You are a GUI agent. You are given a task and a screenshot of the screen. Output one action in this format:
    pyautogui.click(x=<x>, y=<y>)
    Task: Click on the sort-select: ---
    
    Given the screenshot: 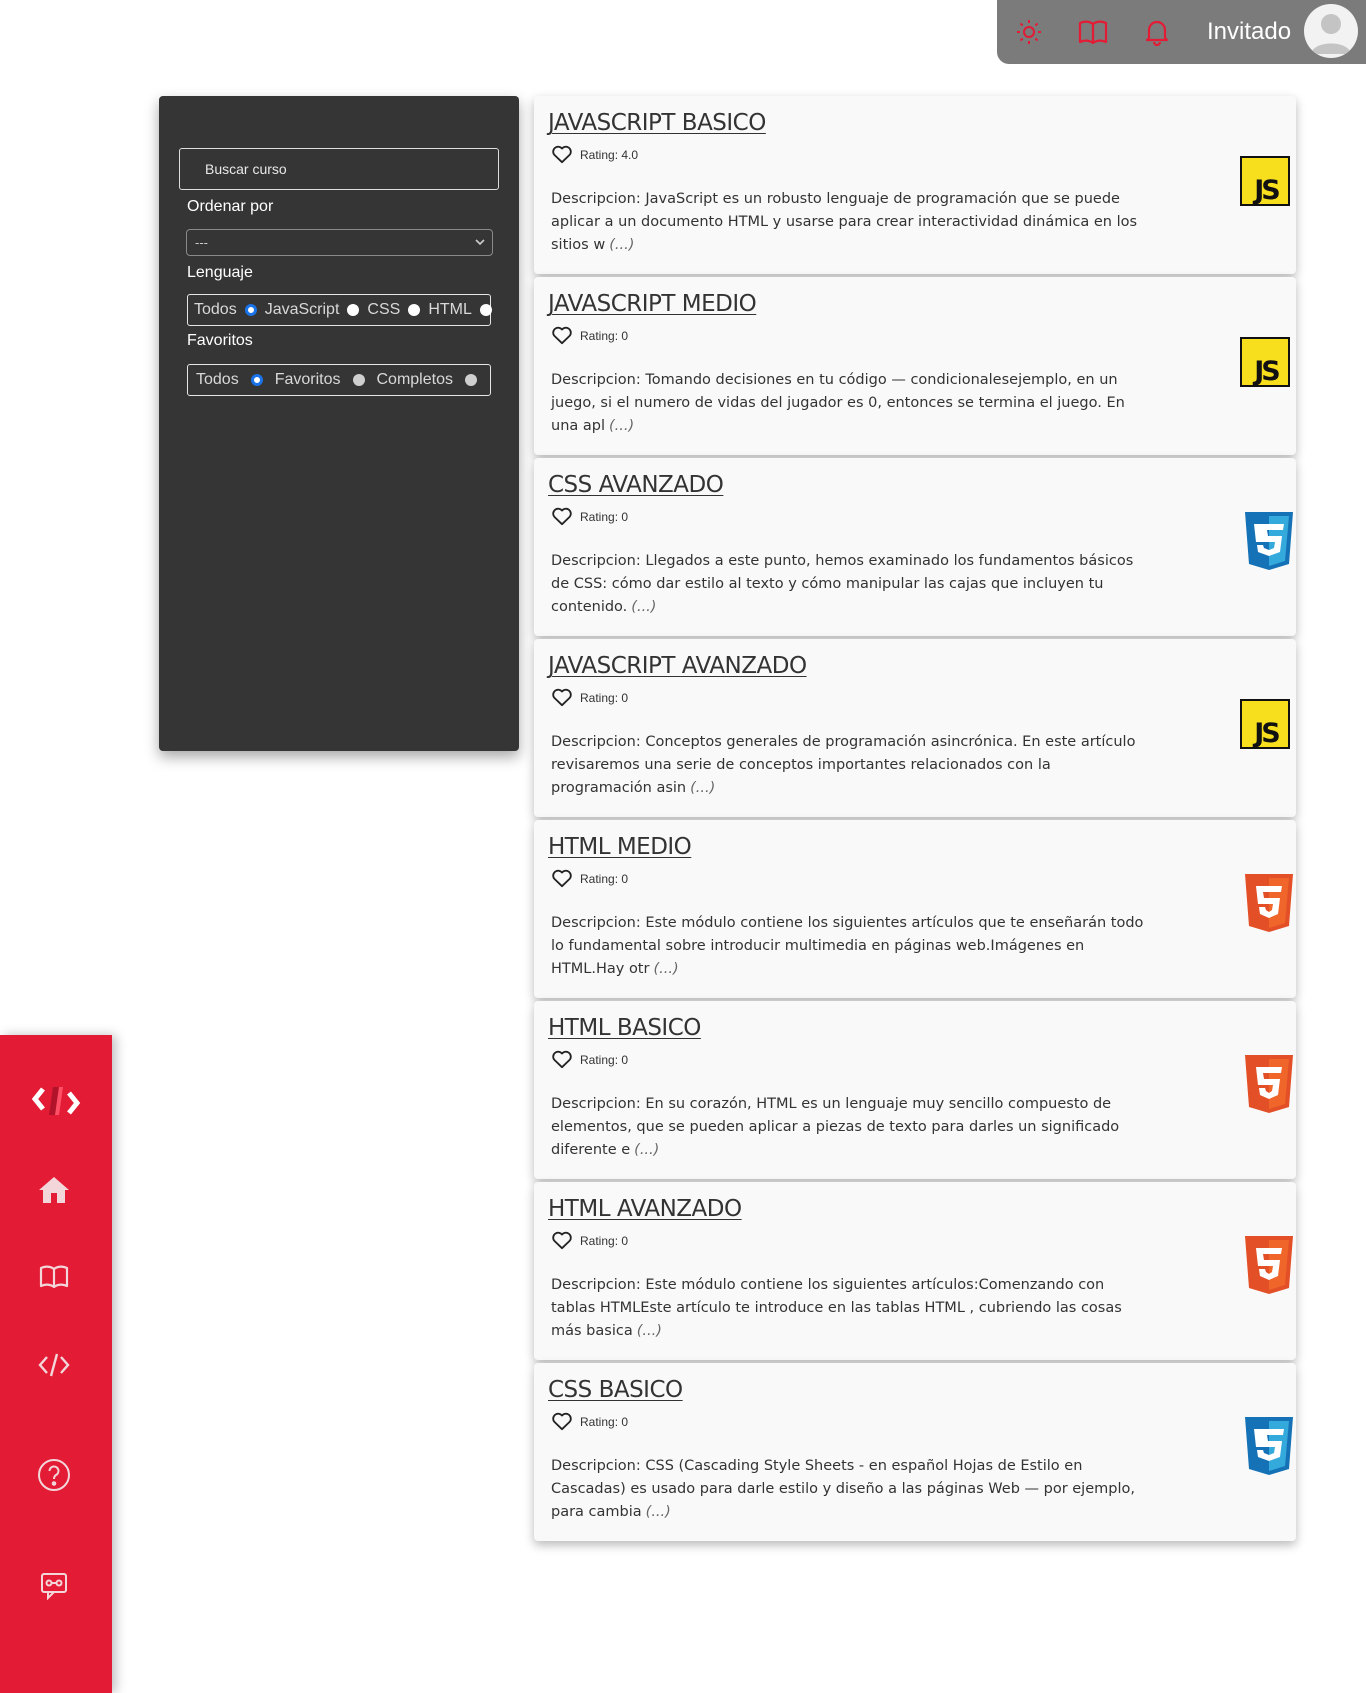 What is the action you would take?
    pyautogui.click(x=339, y=242)
    